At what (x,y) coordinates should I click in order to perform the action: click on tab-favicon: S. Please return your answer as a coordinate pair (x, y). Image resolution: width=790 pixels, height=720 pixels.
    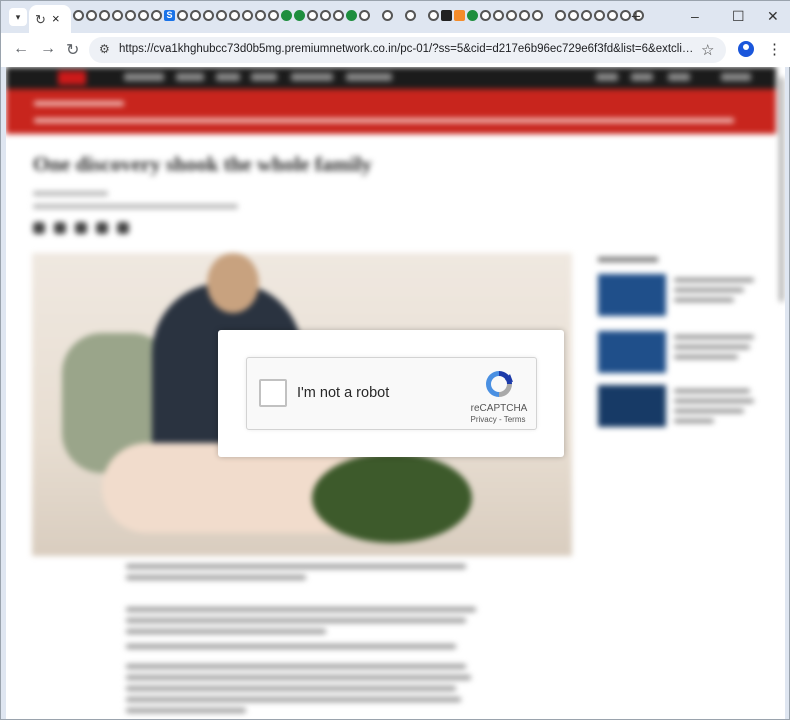
    Looking at the image, I should click on (169, 15).